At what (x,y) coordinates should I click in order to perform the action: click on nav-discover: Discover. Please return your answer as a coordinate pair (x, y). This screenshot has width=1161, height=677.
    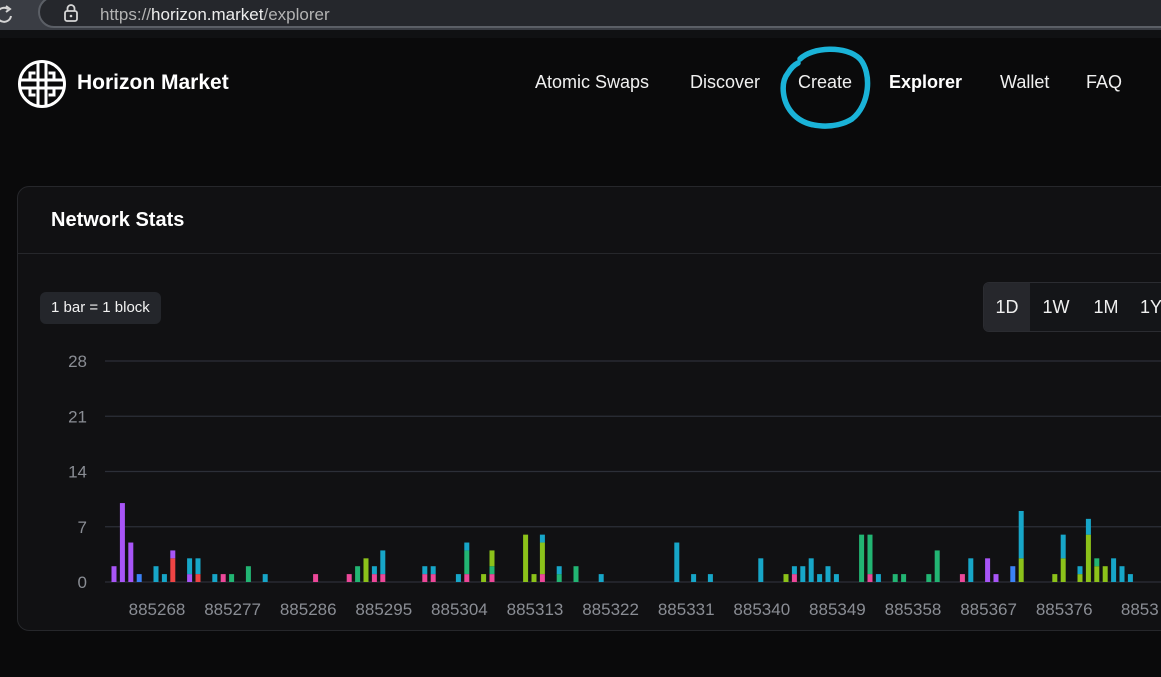
    Looking at the image, I should click on (725, 82).